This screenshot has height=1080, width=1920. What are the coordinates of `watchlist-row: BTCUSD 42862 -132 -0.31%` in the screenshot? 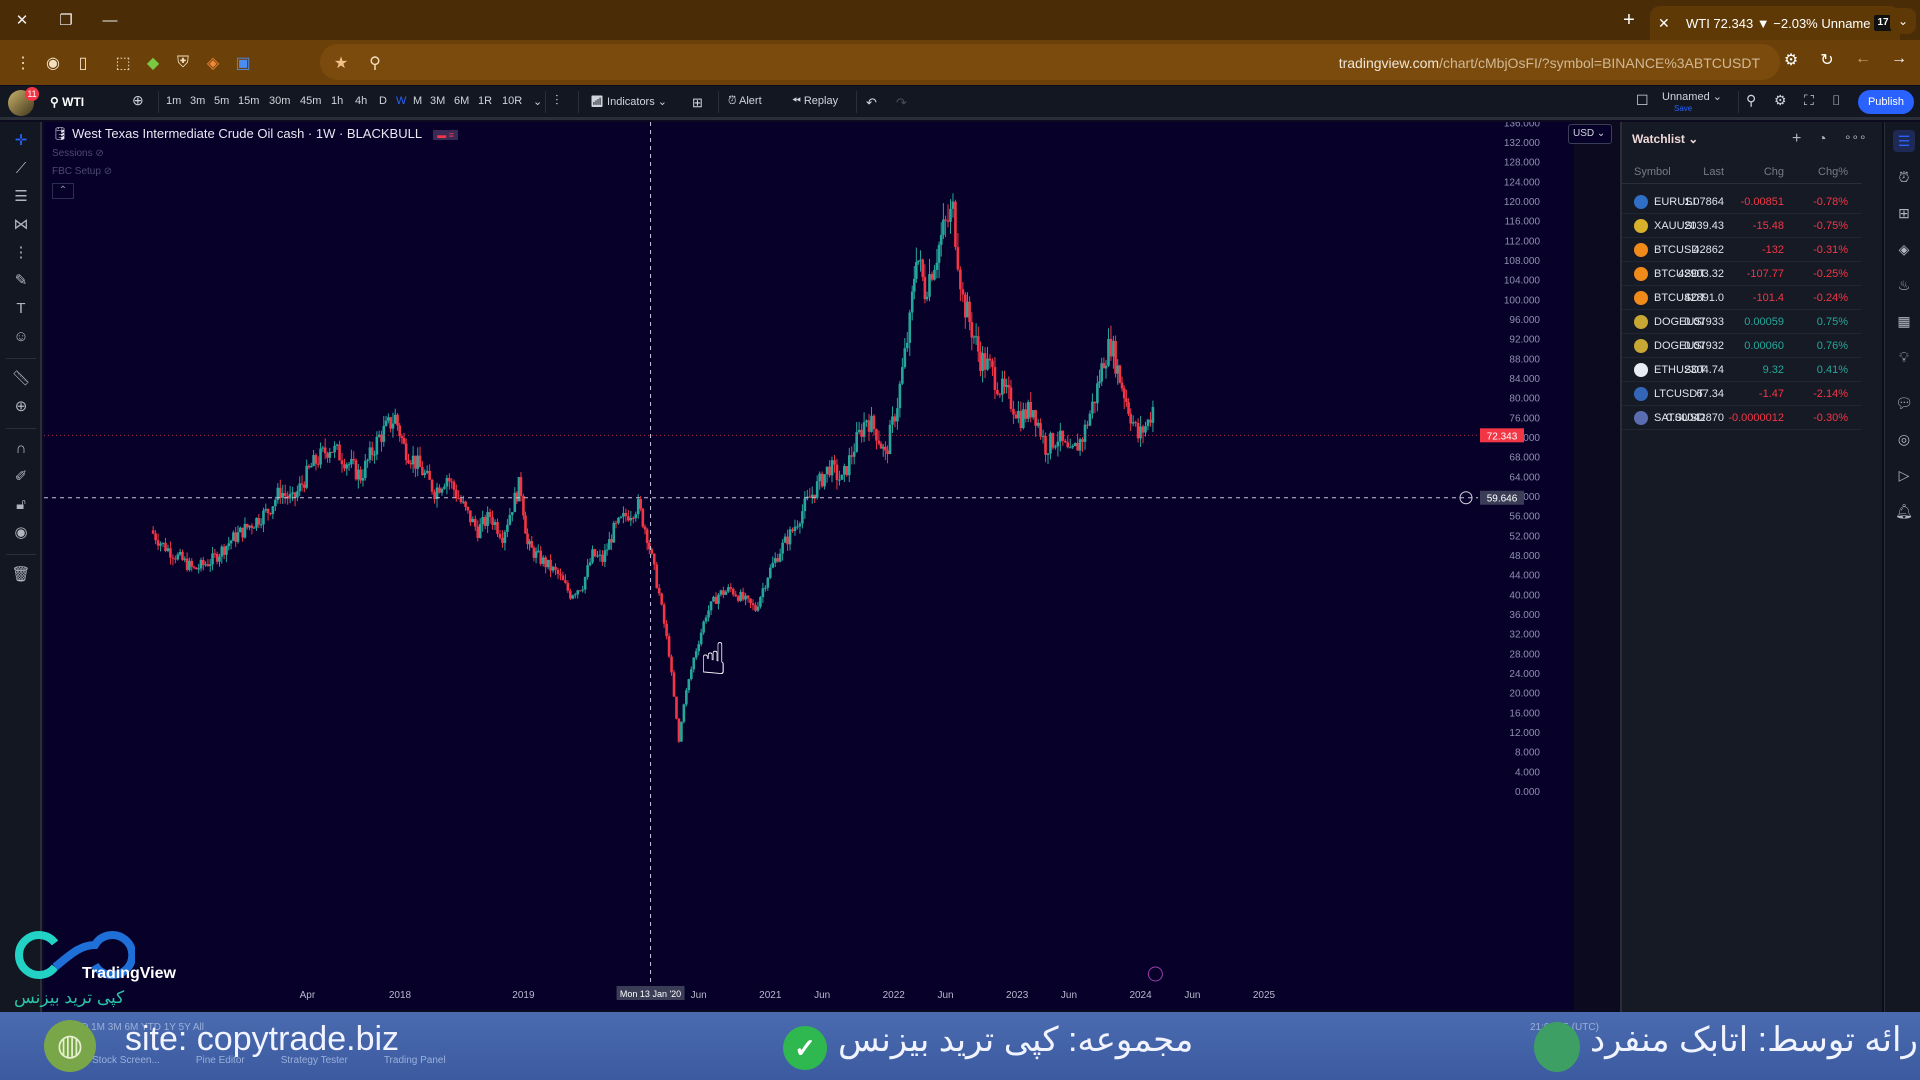 It's located at (1742, 250).